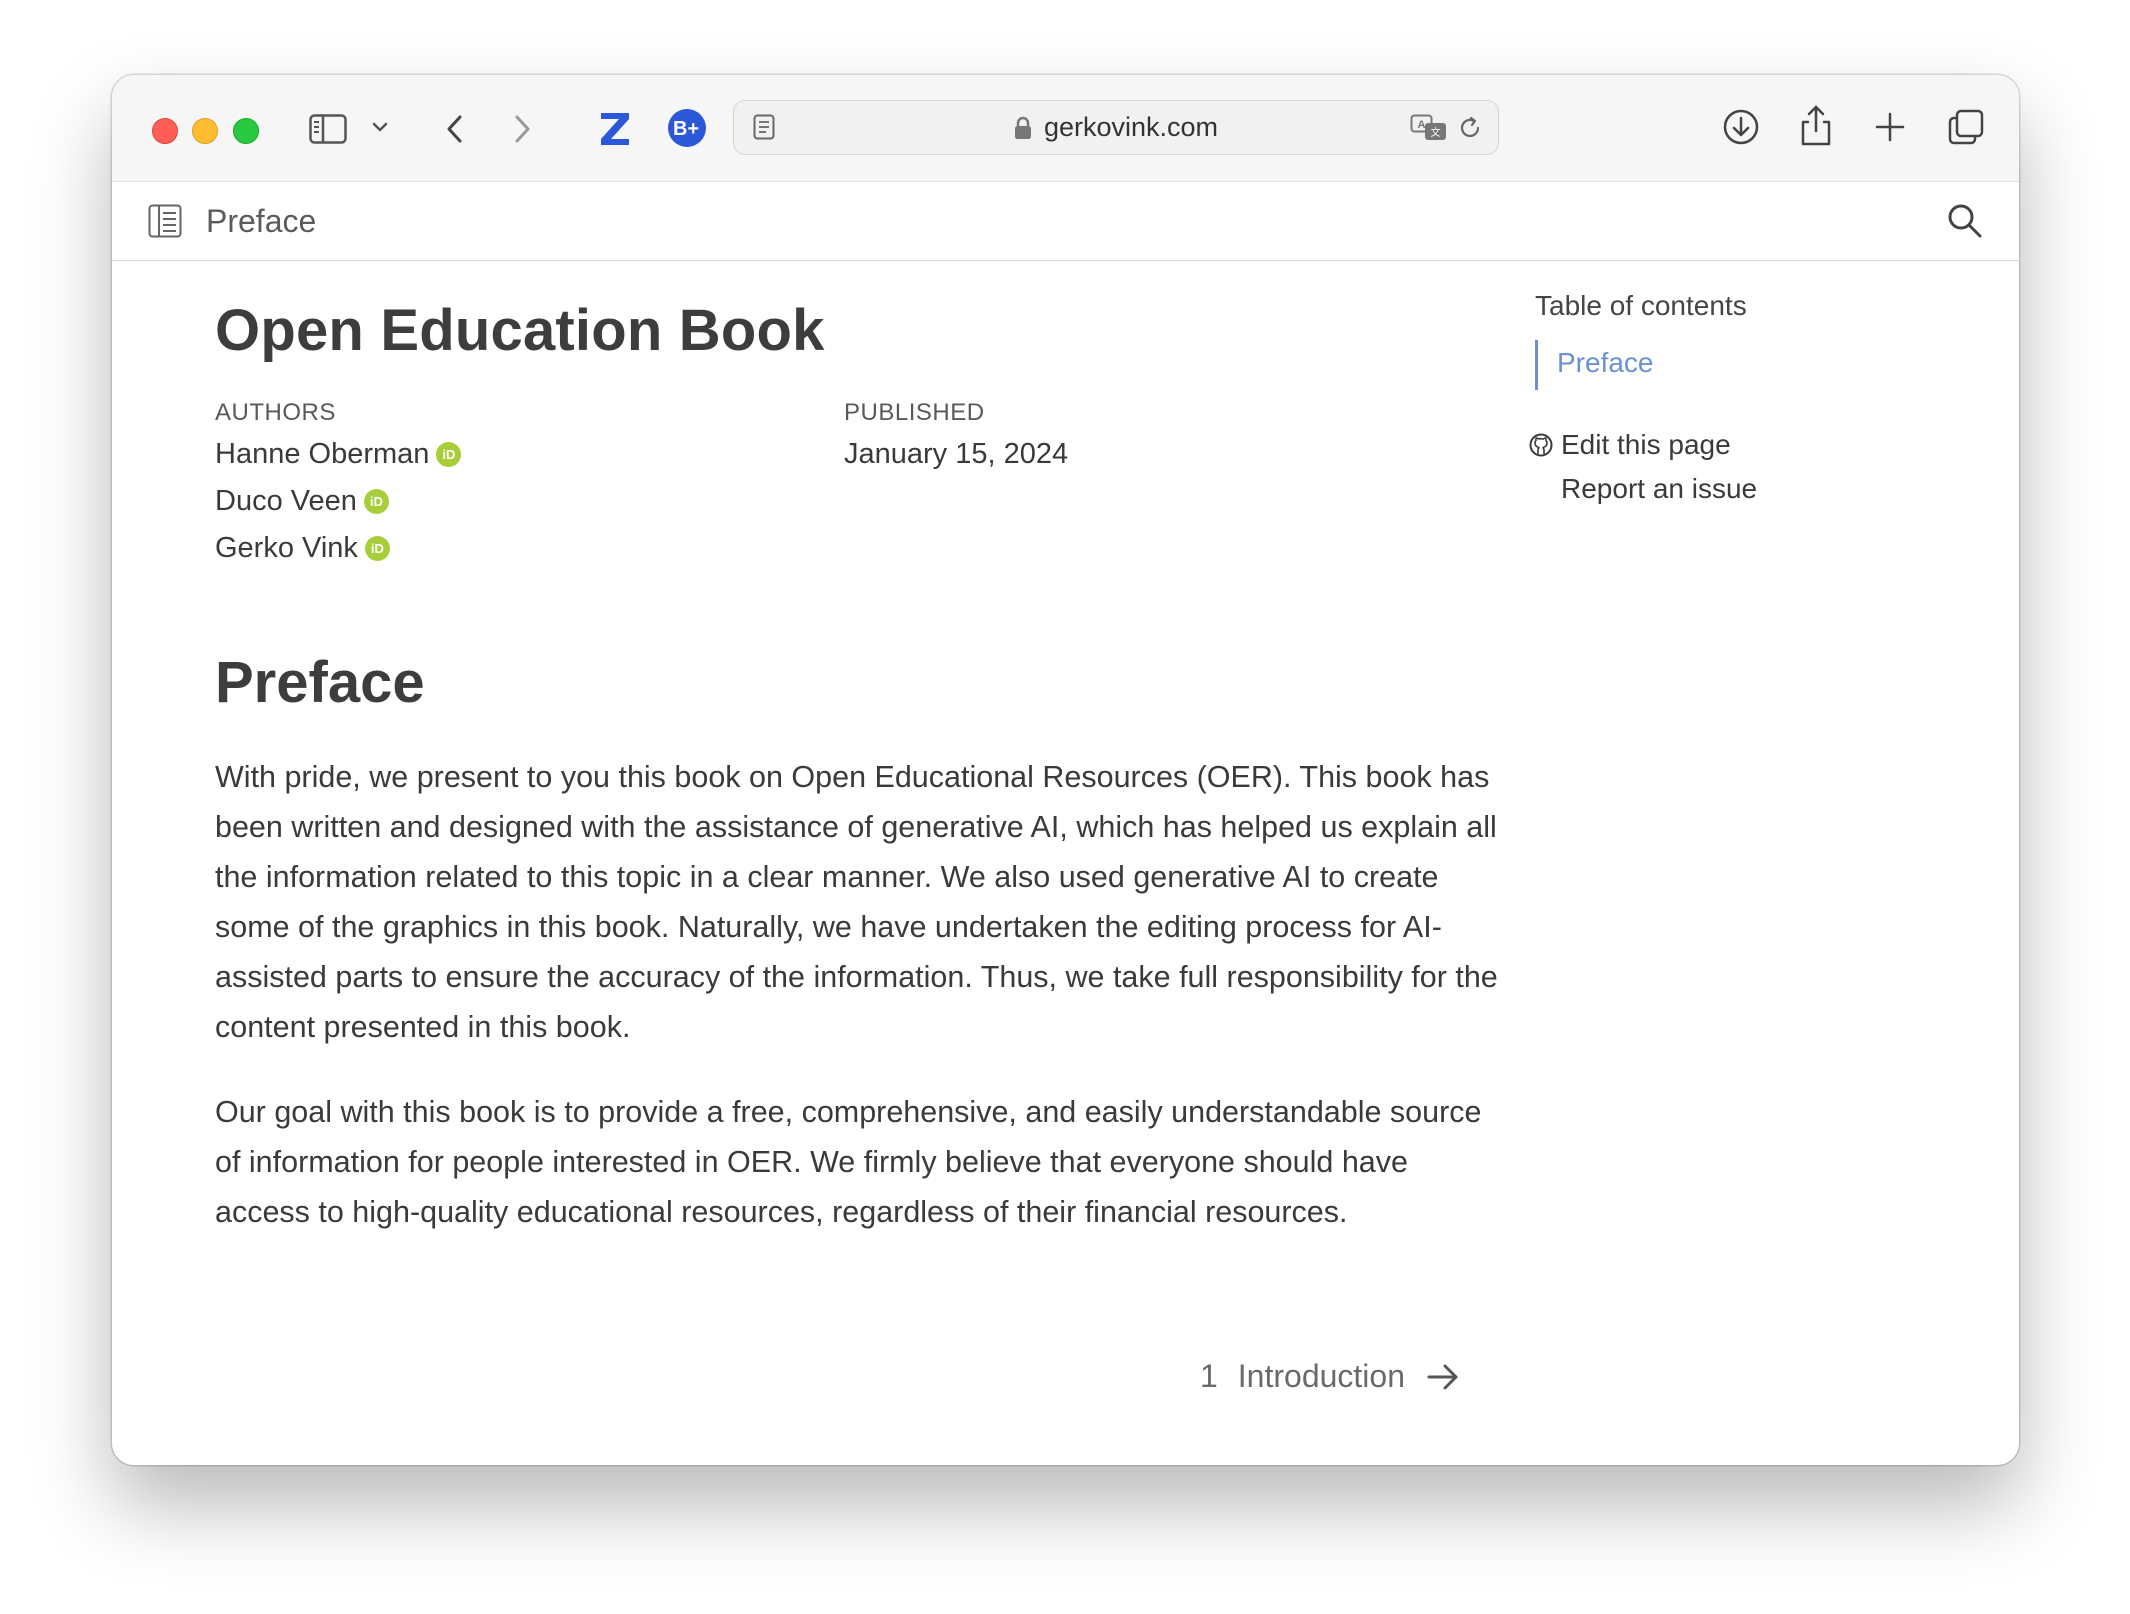  I want to click on published-date: January 15, 2024, so click(956, 454).